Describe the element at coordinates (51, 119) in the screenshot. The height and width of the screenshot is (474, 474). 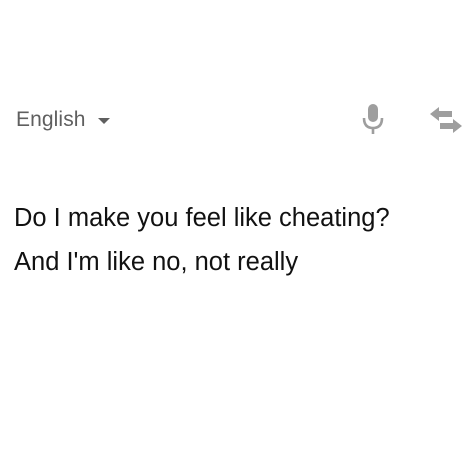
I see `source-language-label: English` at that location.